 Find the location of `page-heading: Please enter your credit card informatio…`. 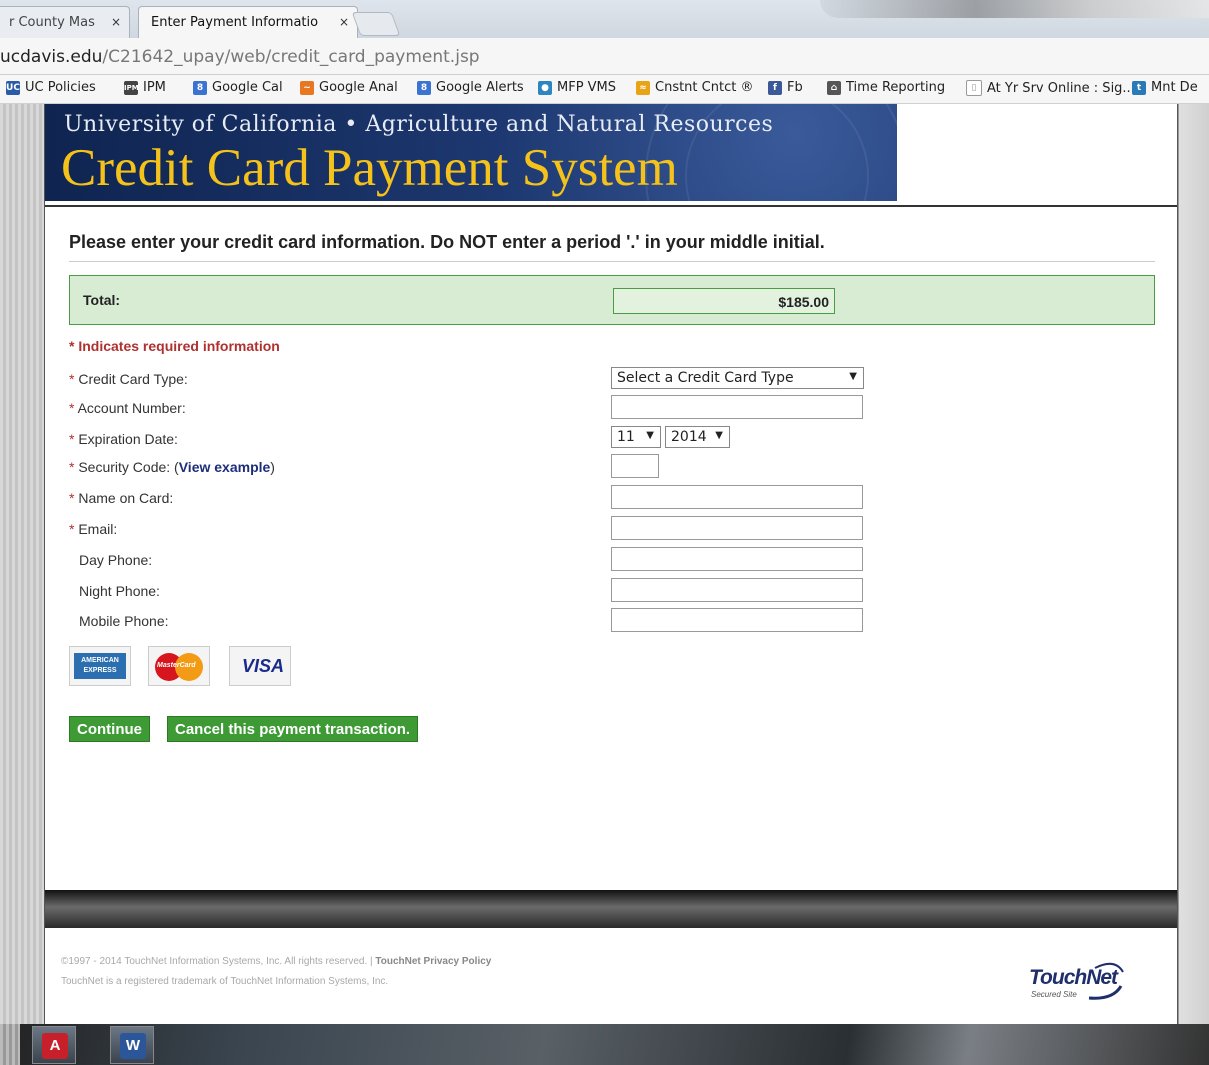

page-heading: Please enter your credit card informatio… is located at coordinates (447, 242).